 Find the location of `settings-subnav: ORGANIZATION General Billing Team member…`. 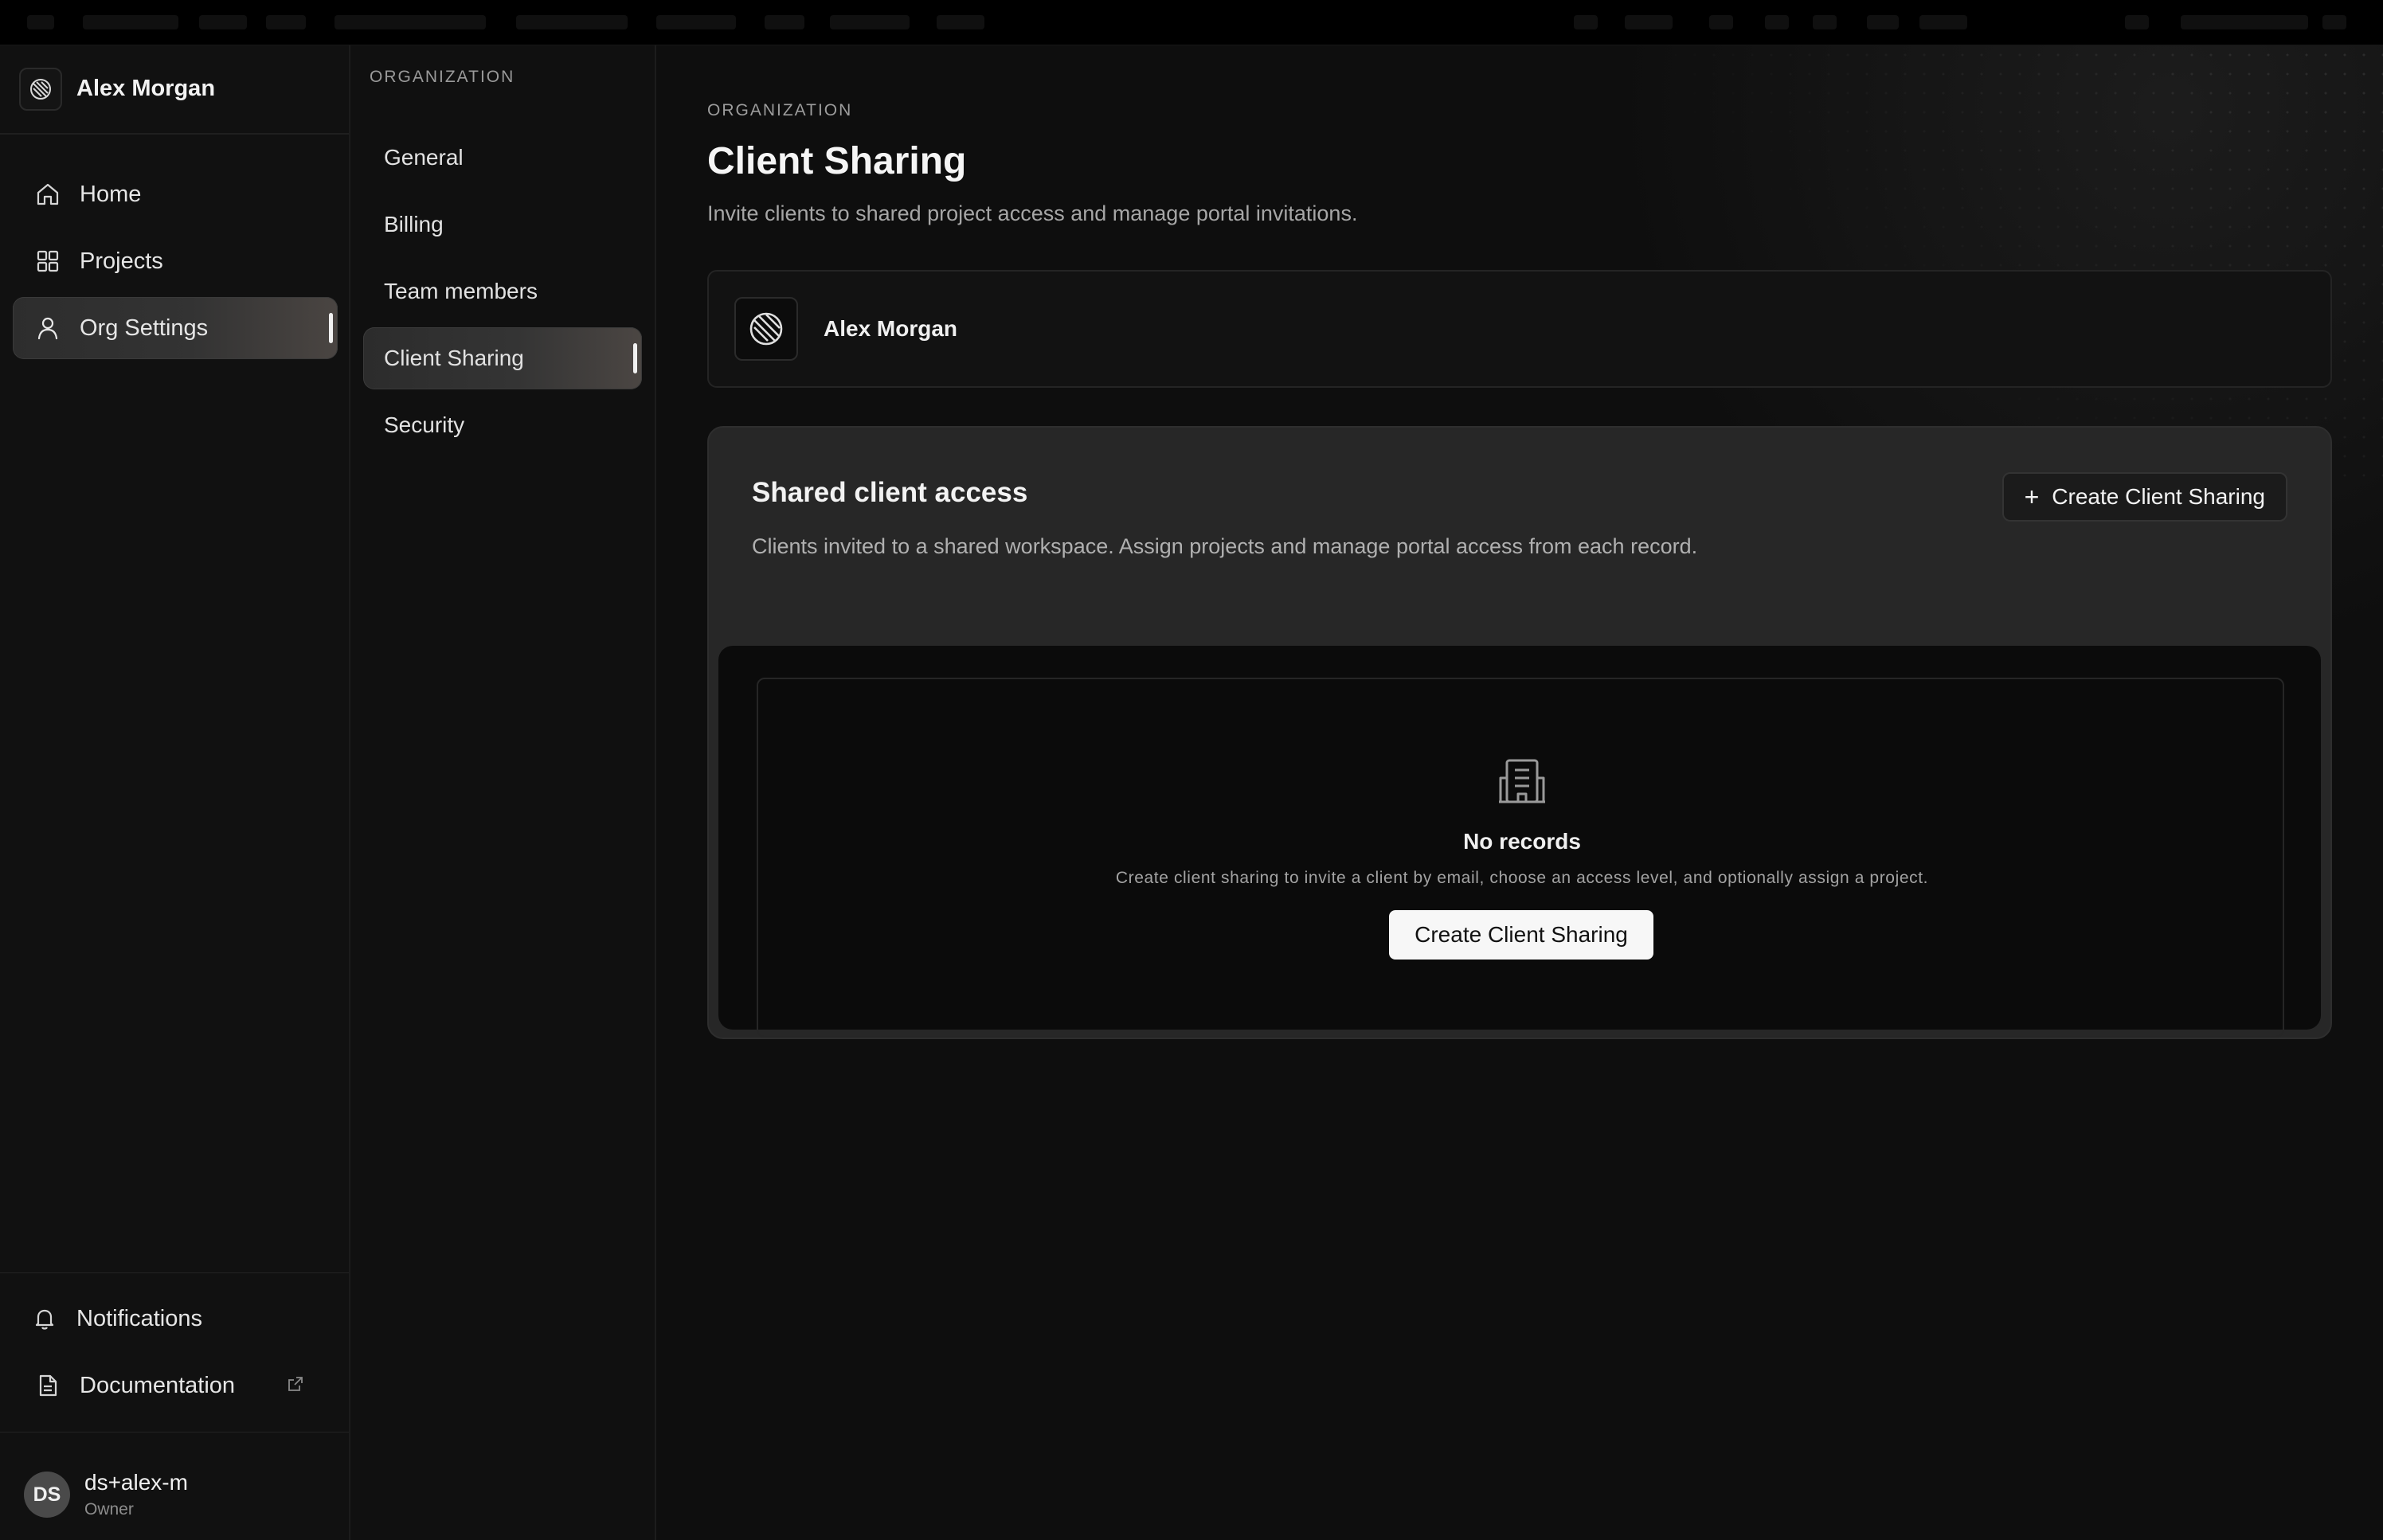

settings-subnav: ORGANIZATION General Billing Team member… is located at coordinates (503, 792).